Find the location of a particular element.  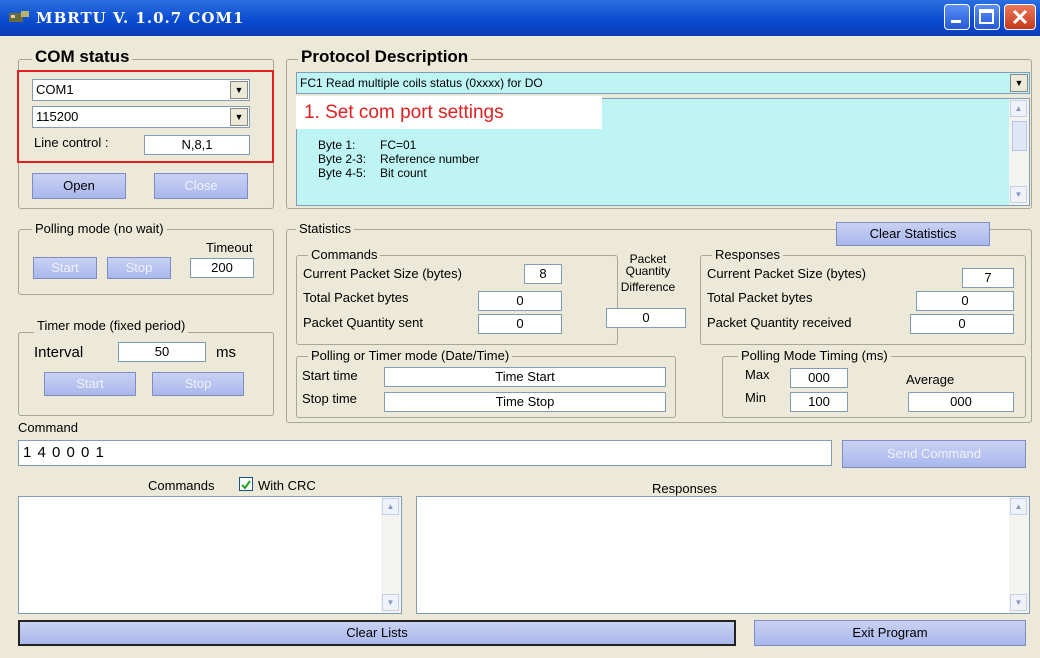

polling-start-button: Start is located at coordinates (65, 268).